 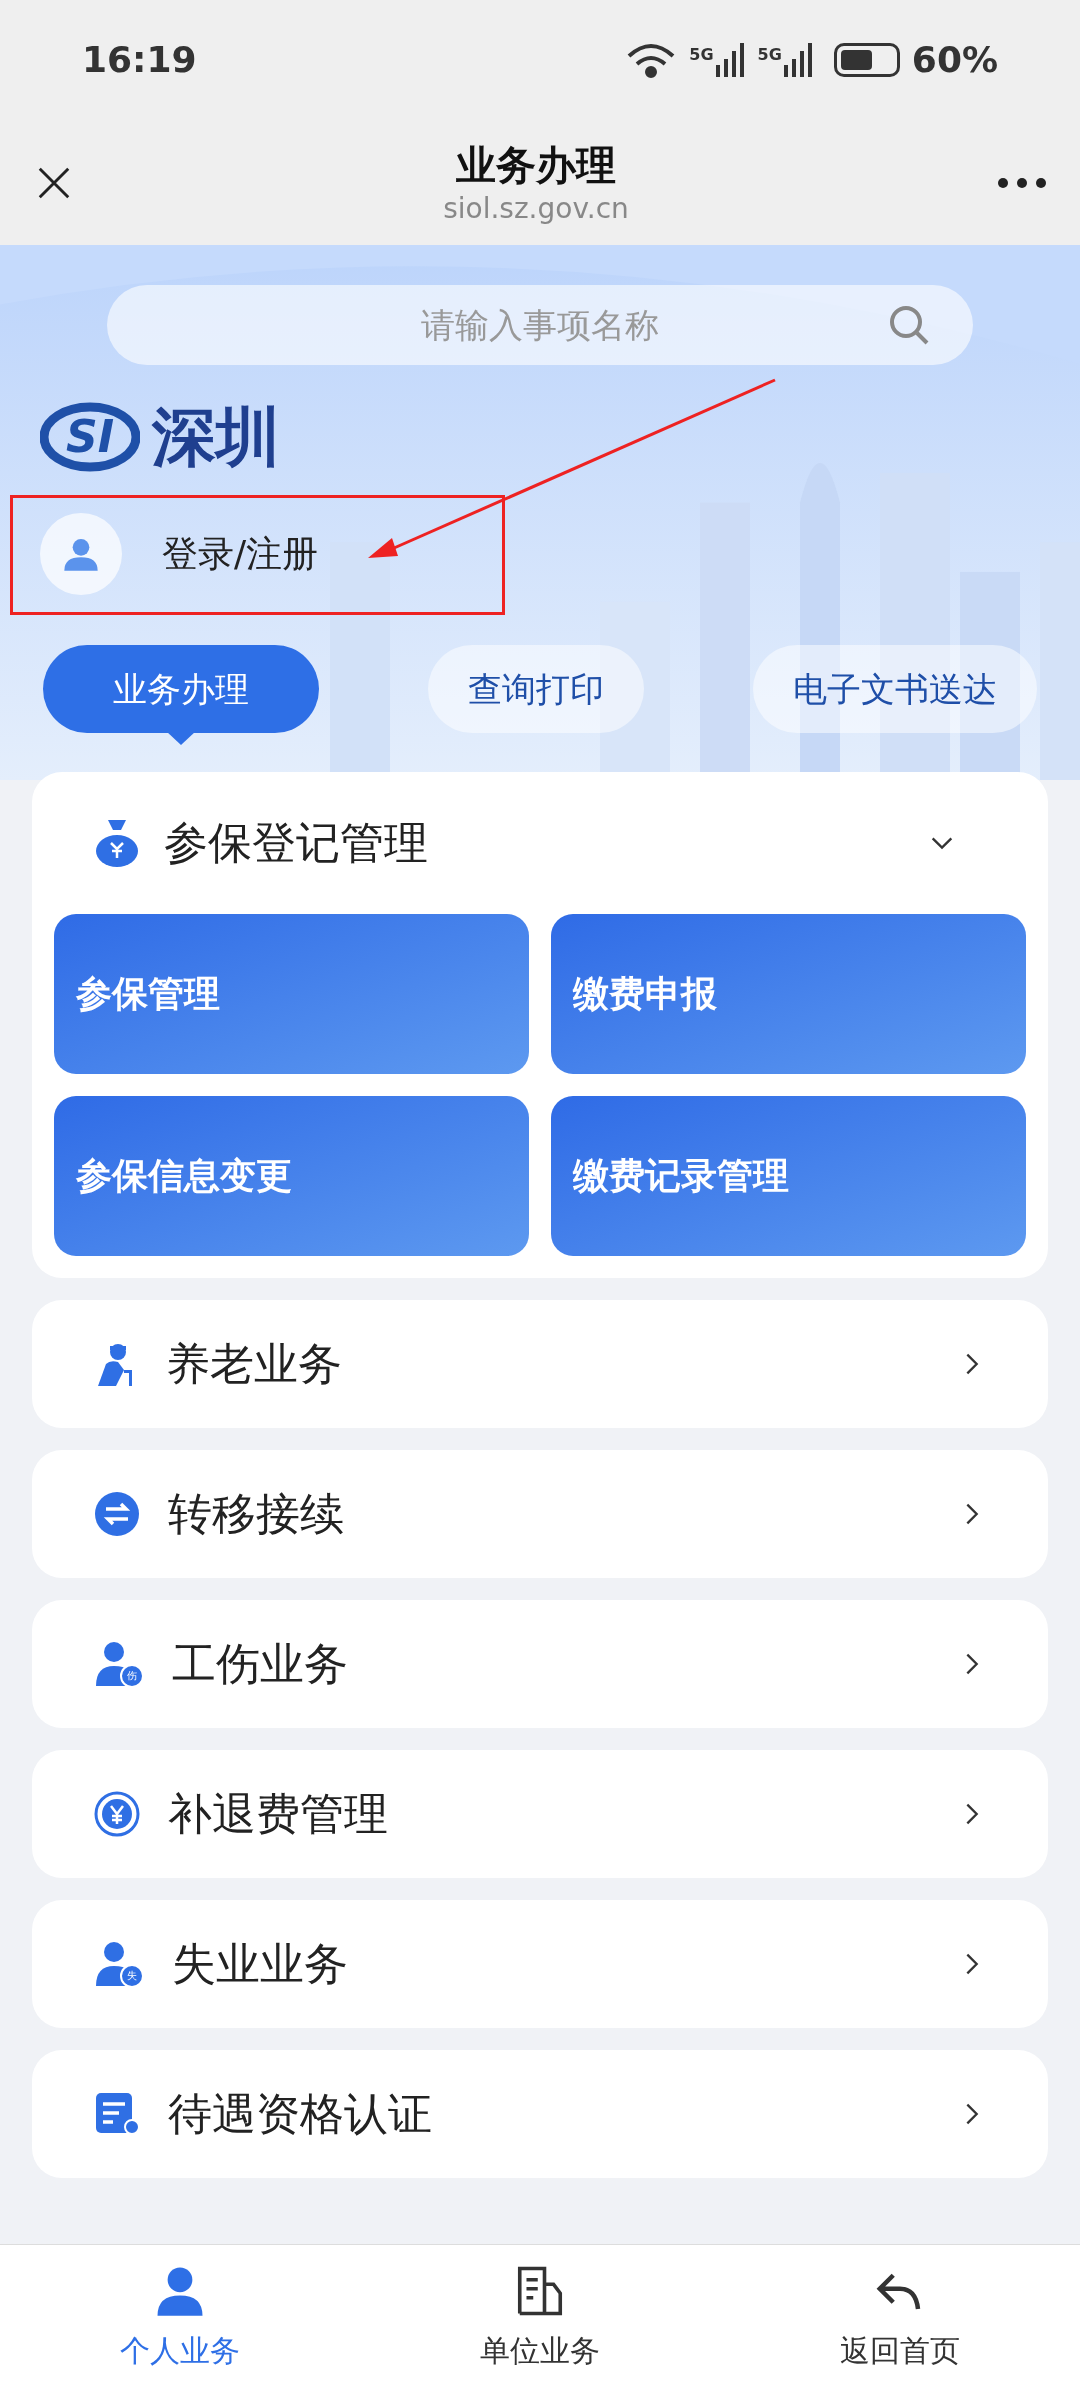 What do you see at coordinates (256, 1514) in the screenshot?
I see `menu-item-label: 转移接续` at bounding box center [256, 1514].